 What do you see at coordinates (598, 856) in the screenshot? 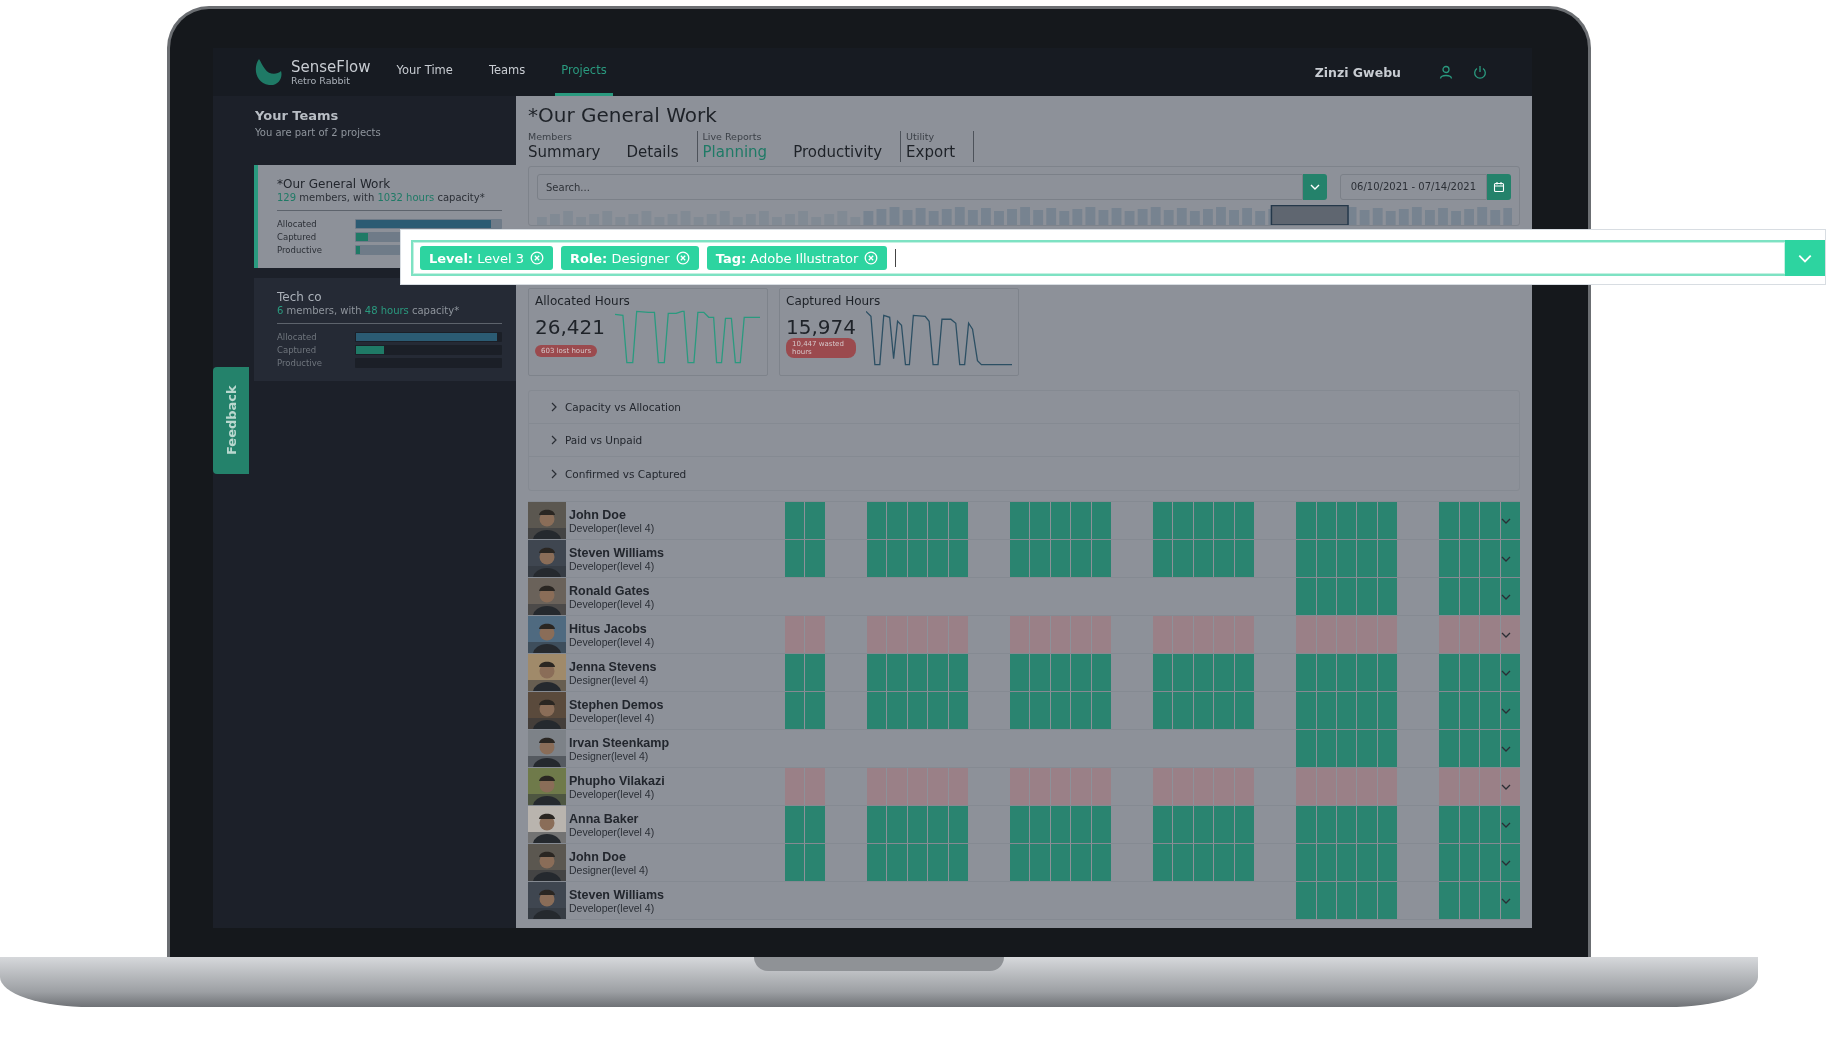
I see `member-name: John Doe` at bounding box center [598, 856].